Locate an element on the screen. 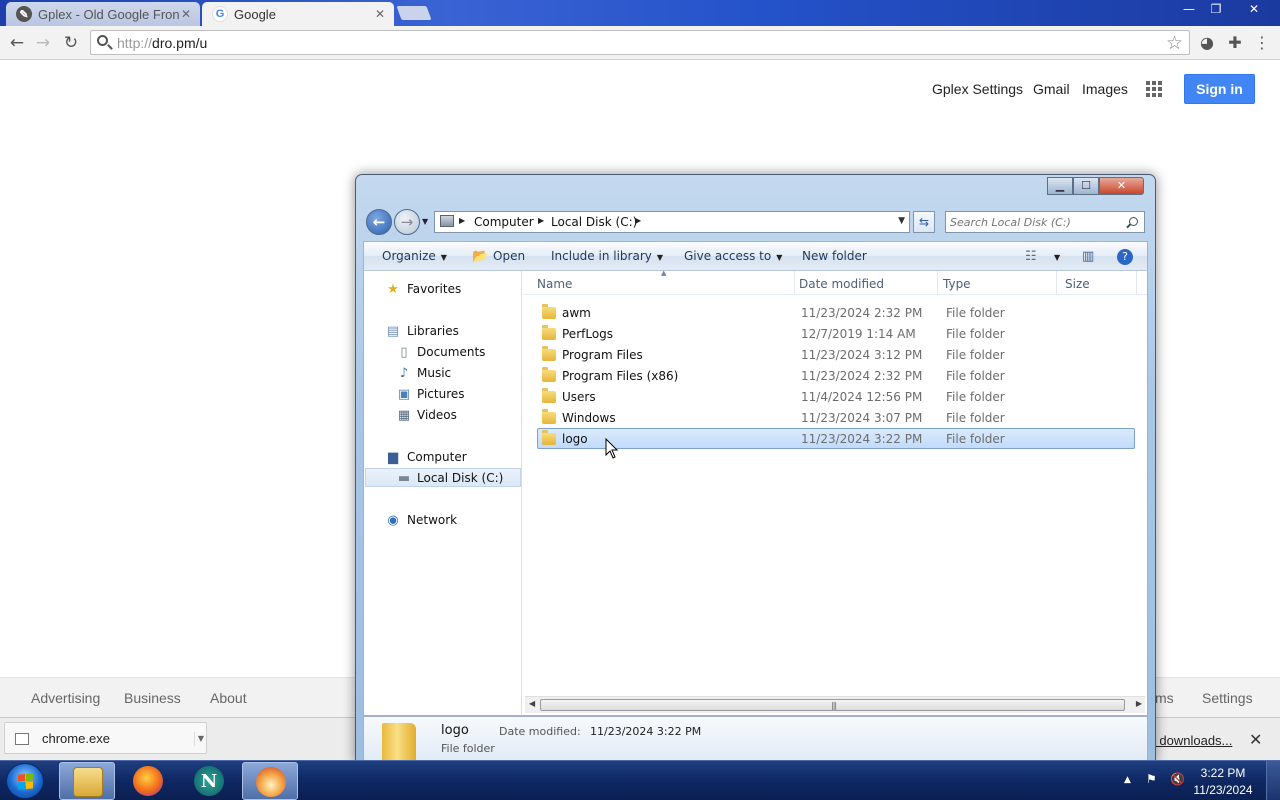 The width and height of the screenshot is (1280, 800). explorer-maximize-button: ☐ is located at coordinates (1086, 186).